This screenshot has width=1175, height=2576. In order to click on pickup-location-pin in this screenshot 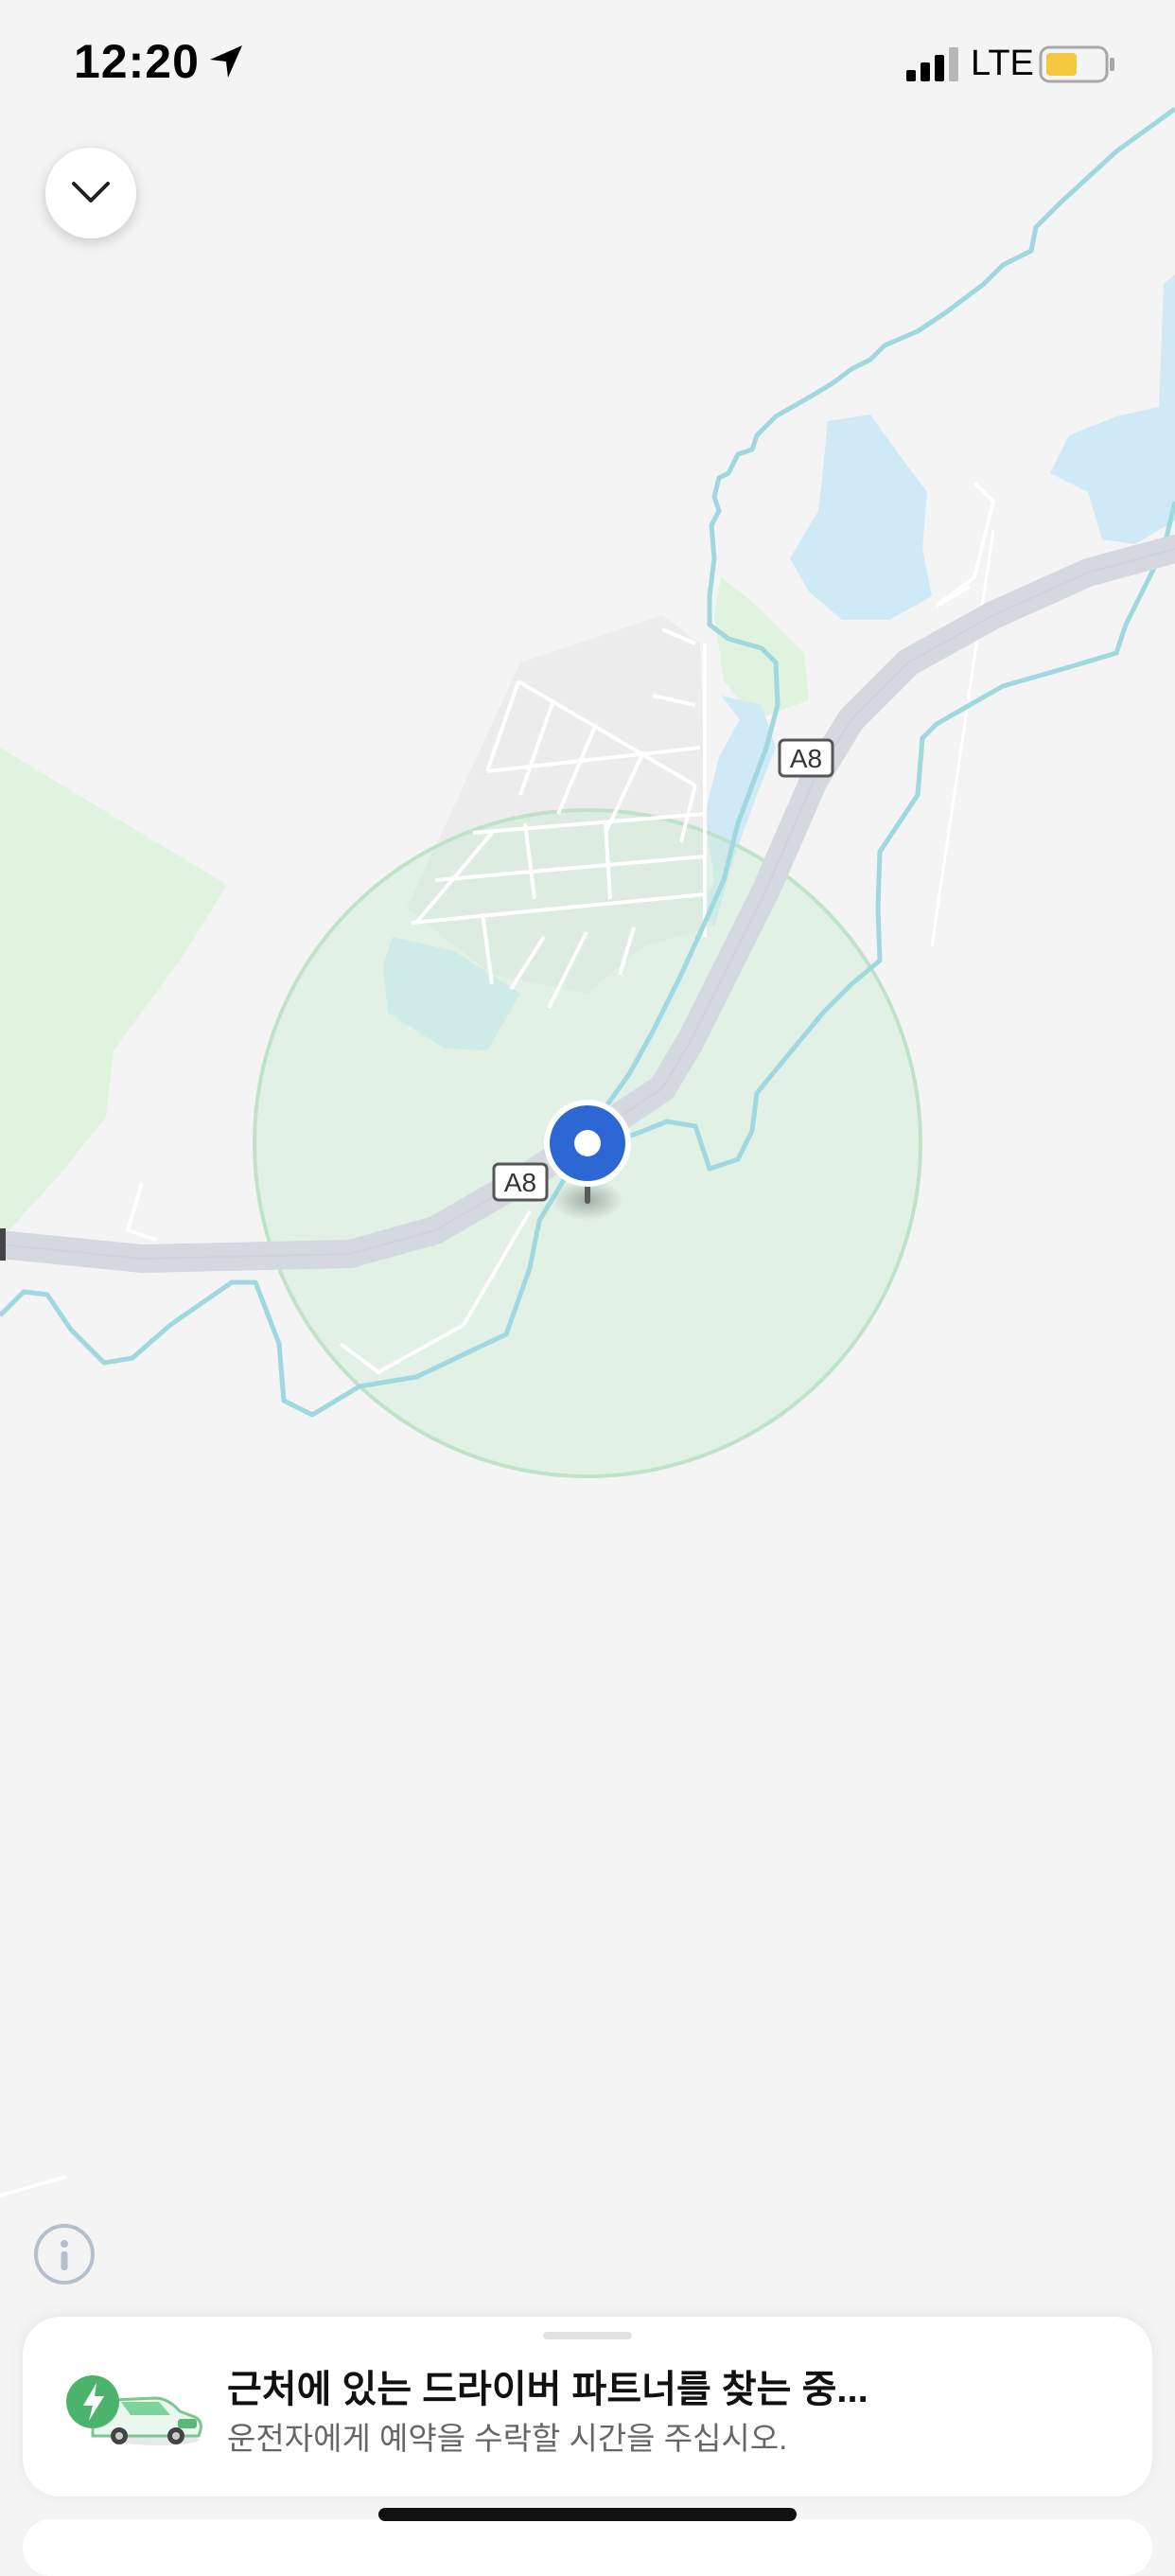, I will do `click(587, 1160)`.